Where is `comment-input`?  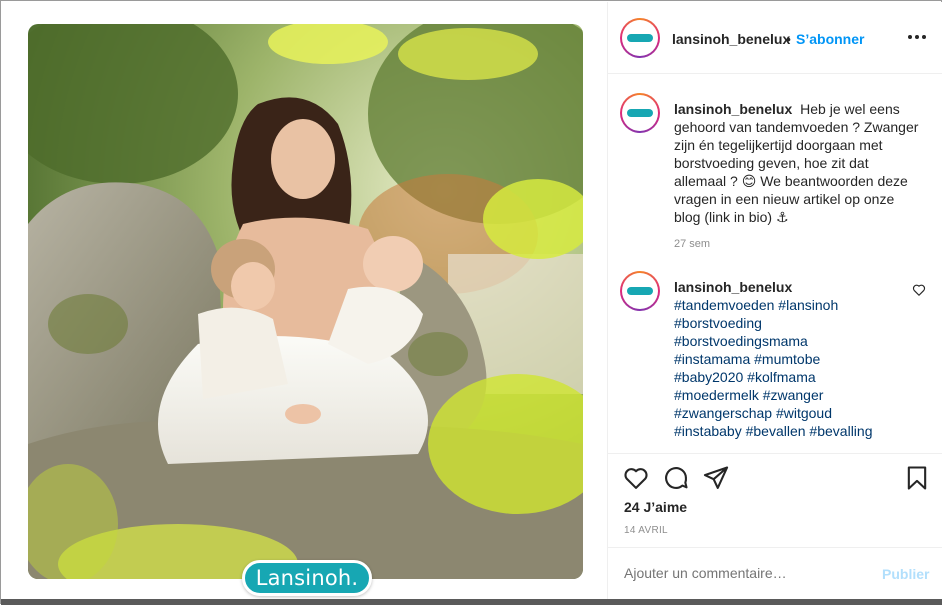
comment-input is located at coordinates (744, 573).